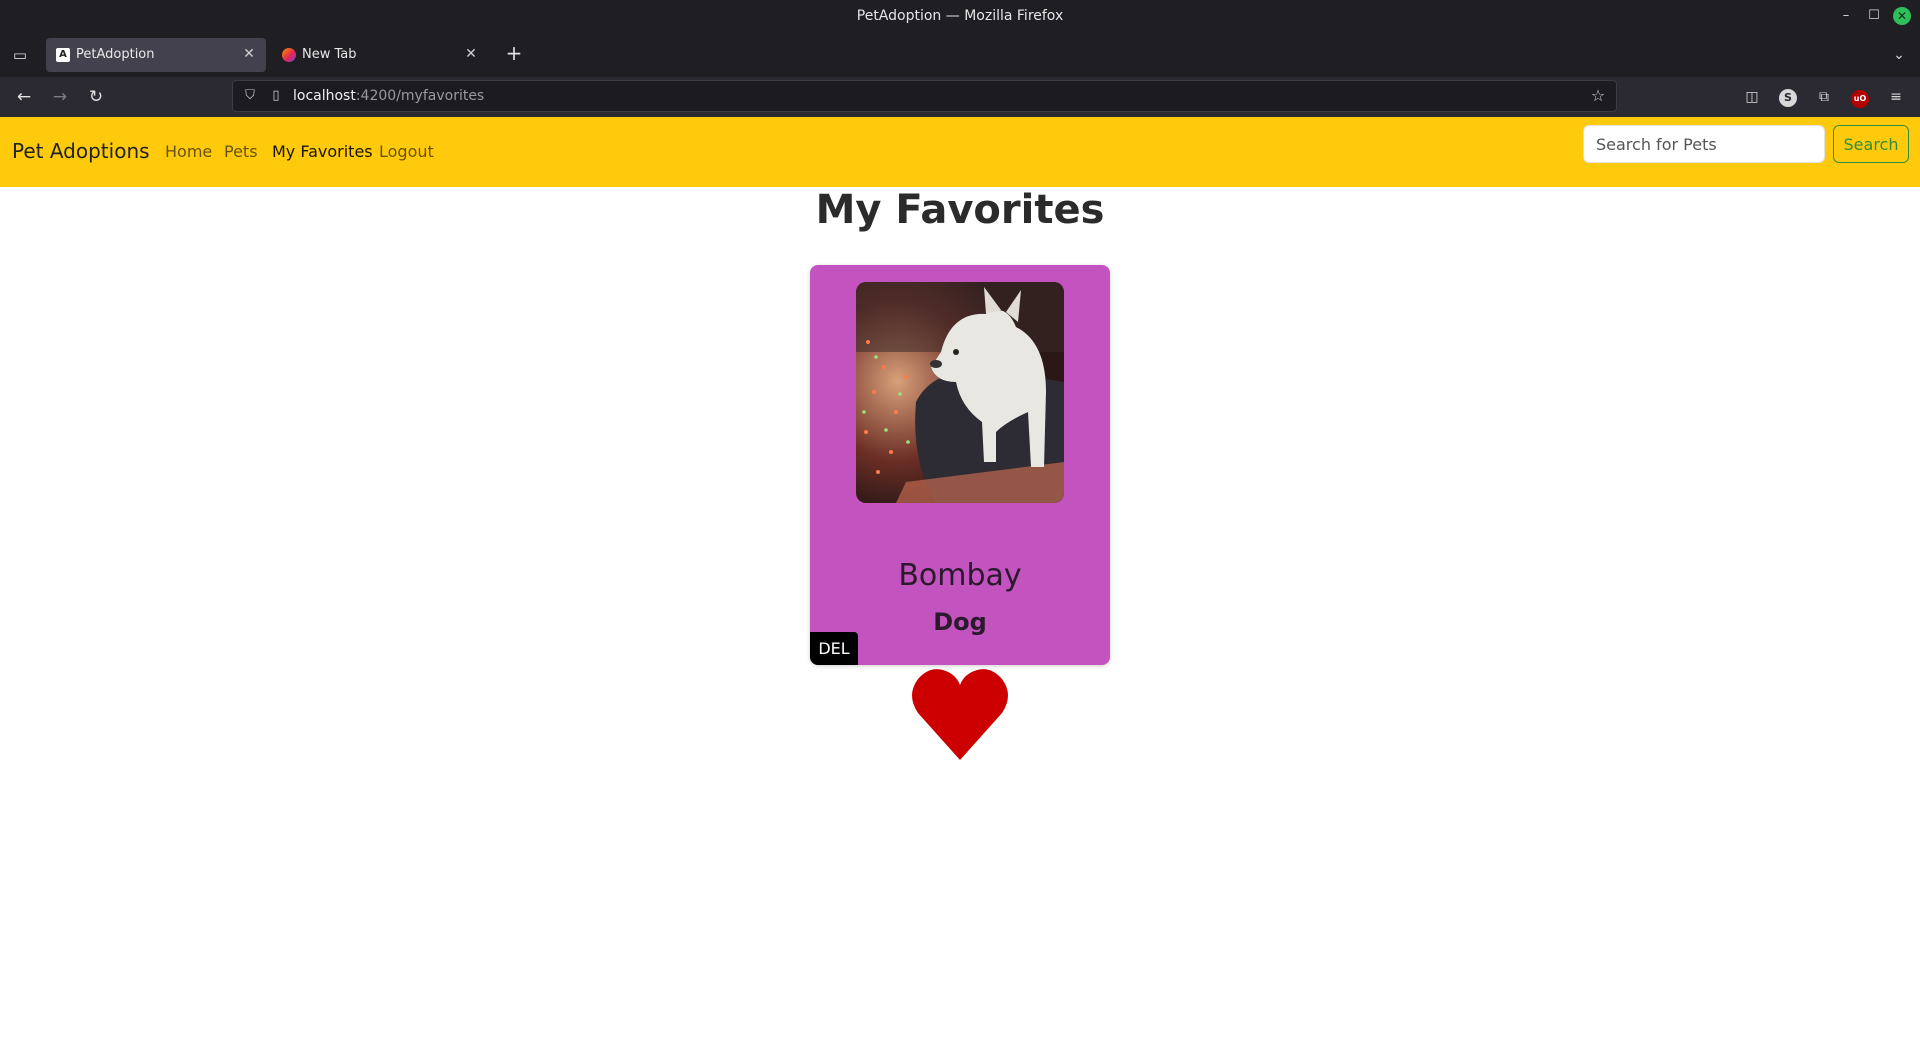 The height and width of the screenshot is (1050, 1920). I want to click on tab-label: PetAdoption, so click(115, 54).